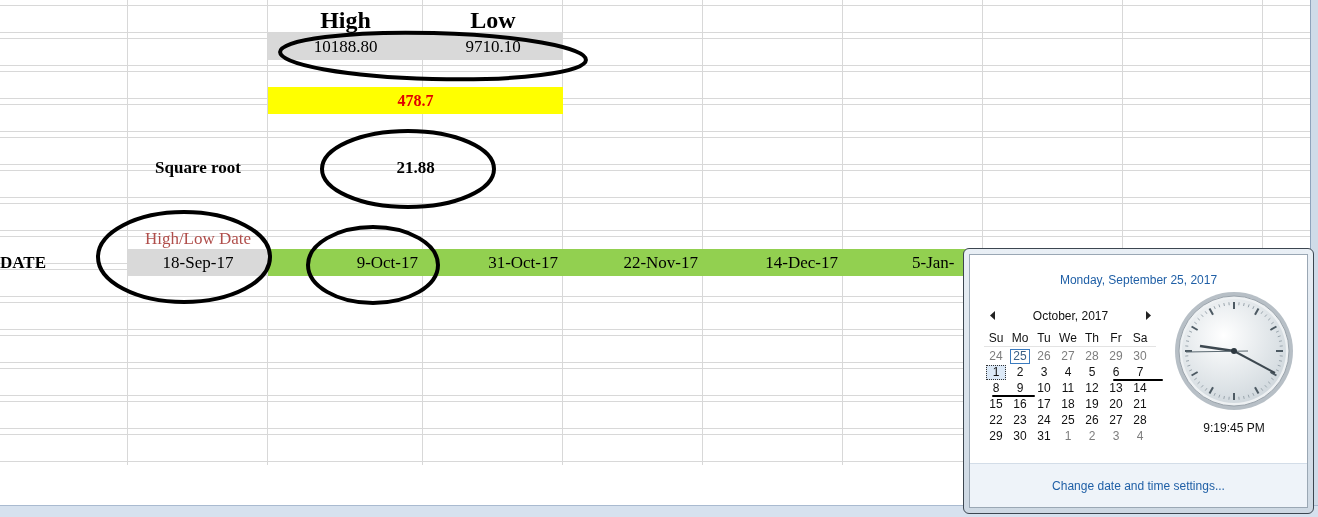  I want to click on table-cell-text: High/Low Date, so click(198, 238).